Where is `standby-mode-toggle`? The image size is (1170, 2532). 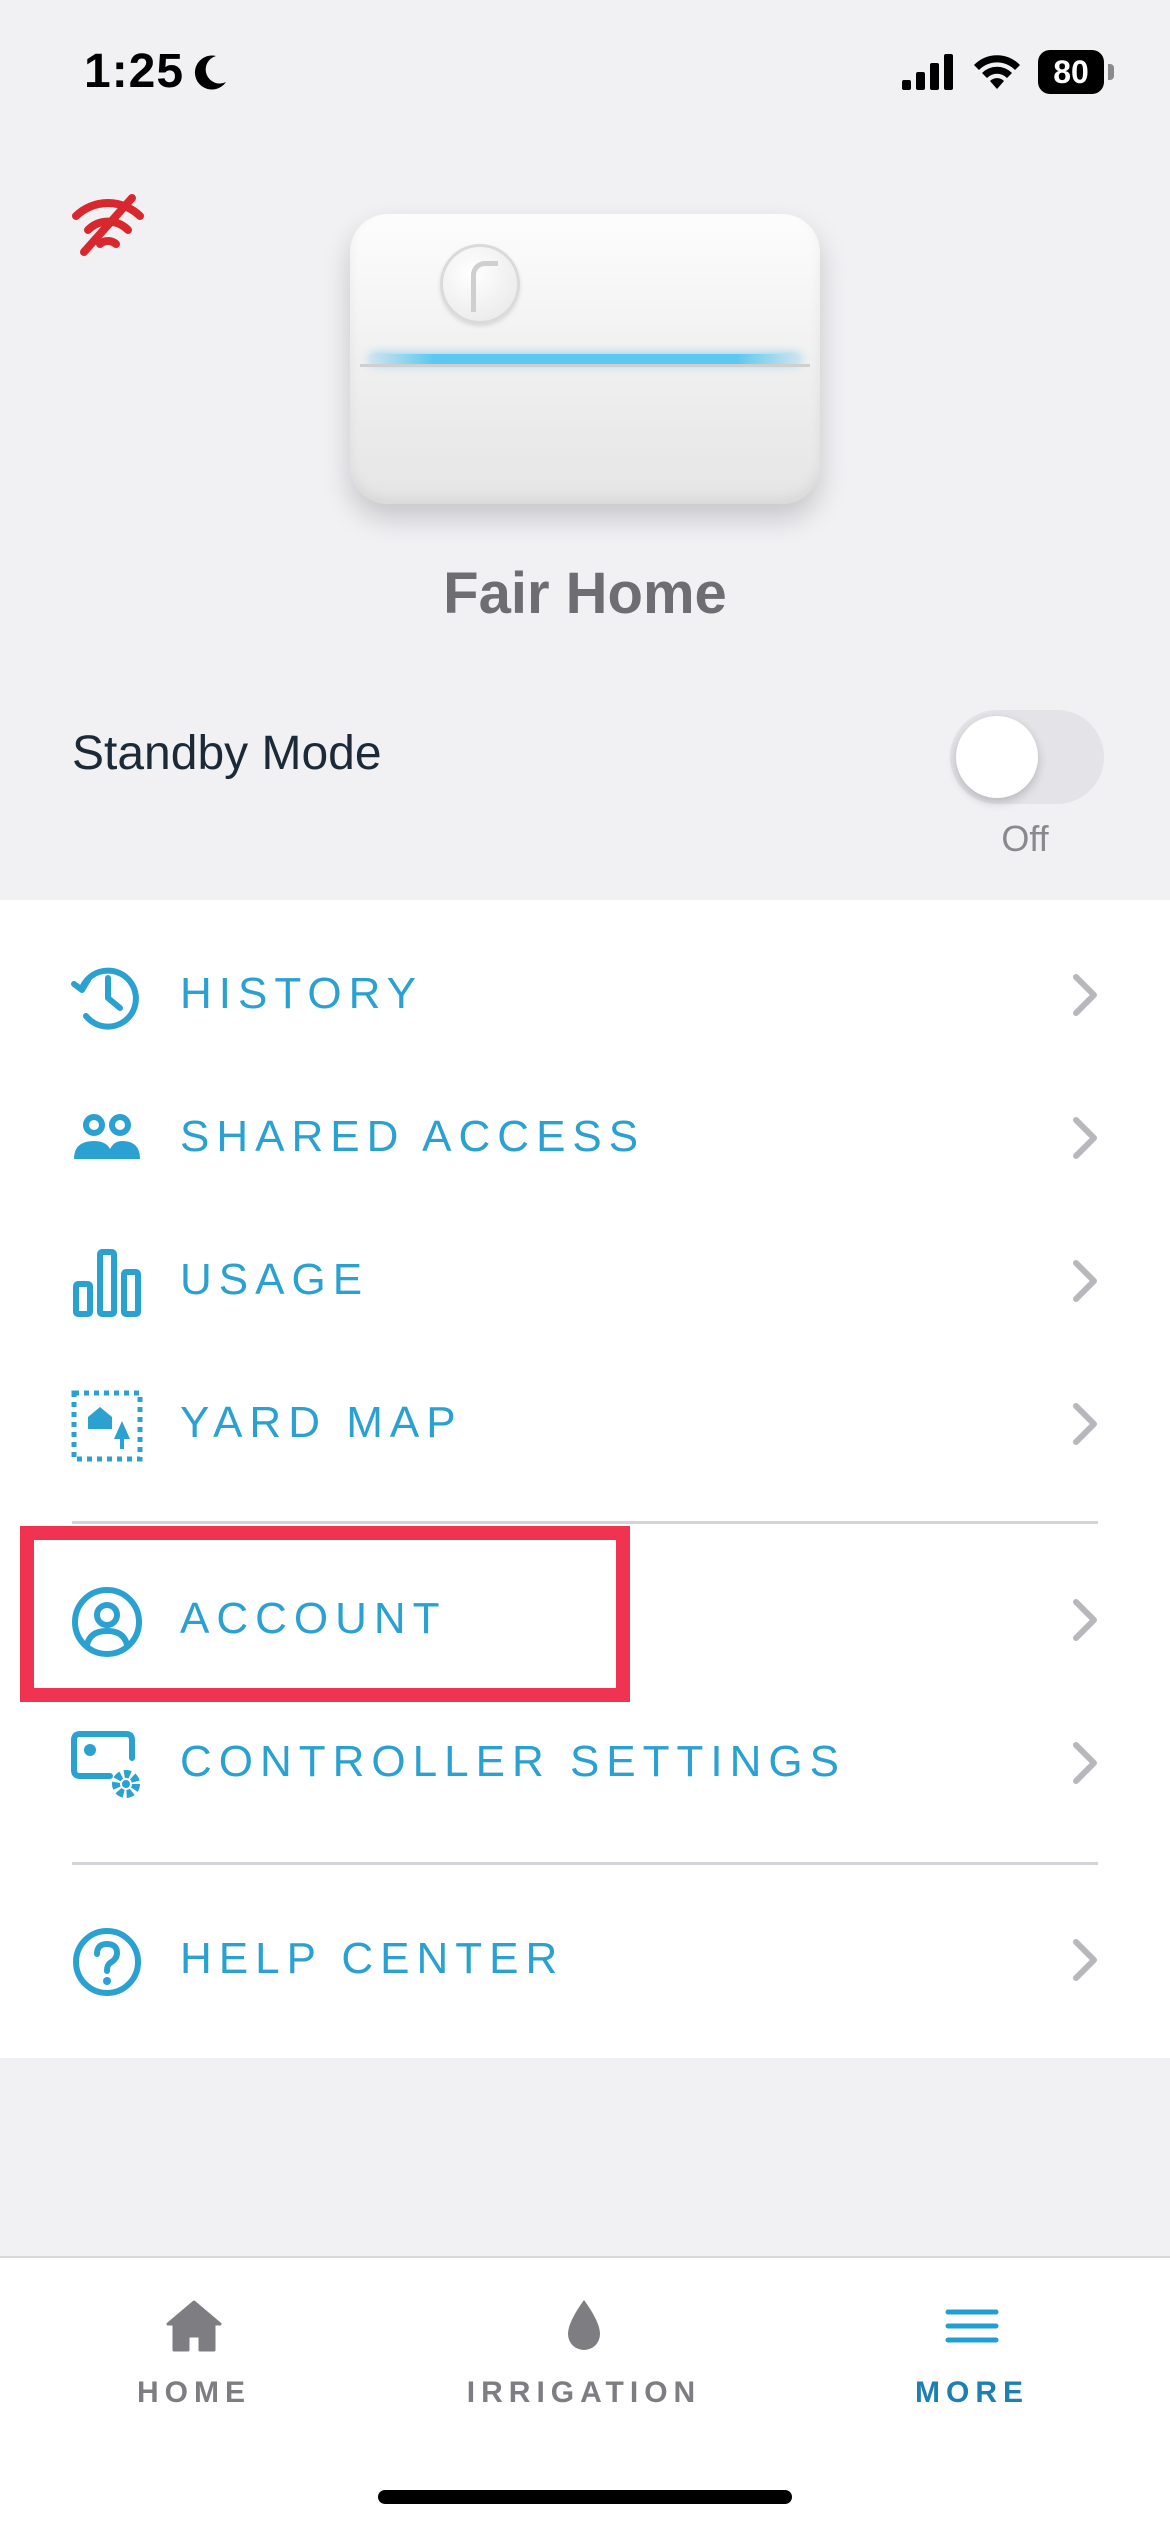 standby-mode-toggle is located at coordinates (1027, 757).